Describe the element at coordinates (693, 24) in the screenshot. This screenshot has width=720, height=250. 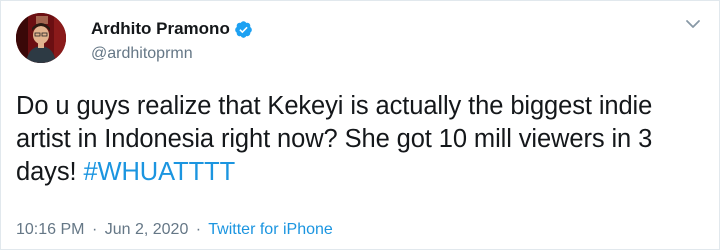
I see `chevron-down-icon` at that location.